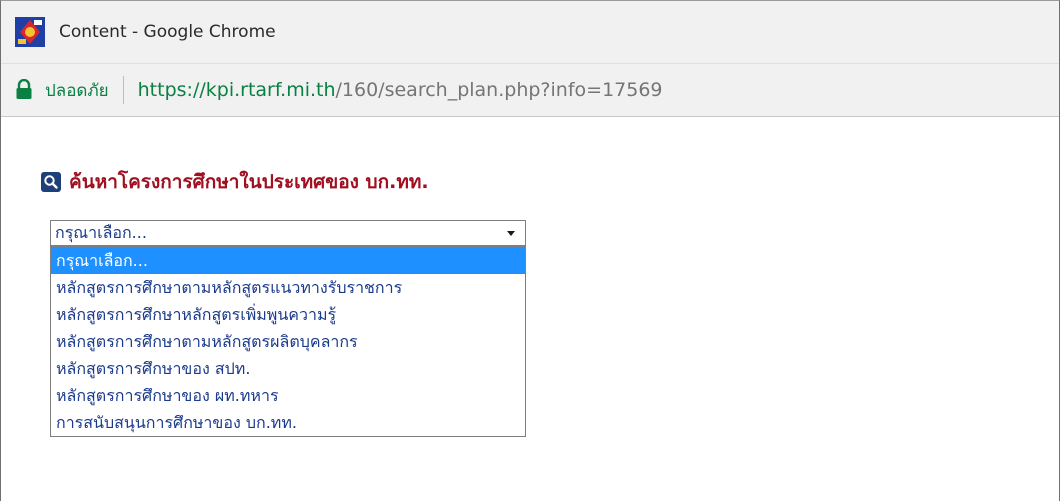 This screenshot has width=1060, height=501. Describe the element at coordinates (530, 32) in the screenshot. I see `title-bar: Content - Google Chrome` at that location.